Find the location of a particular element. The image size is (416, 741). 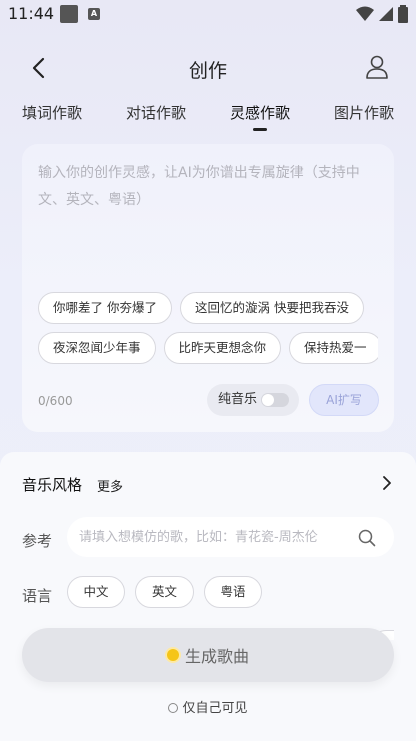

pure-music-toggle: 纯音乐 is located at coordinates (253, 400).